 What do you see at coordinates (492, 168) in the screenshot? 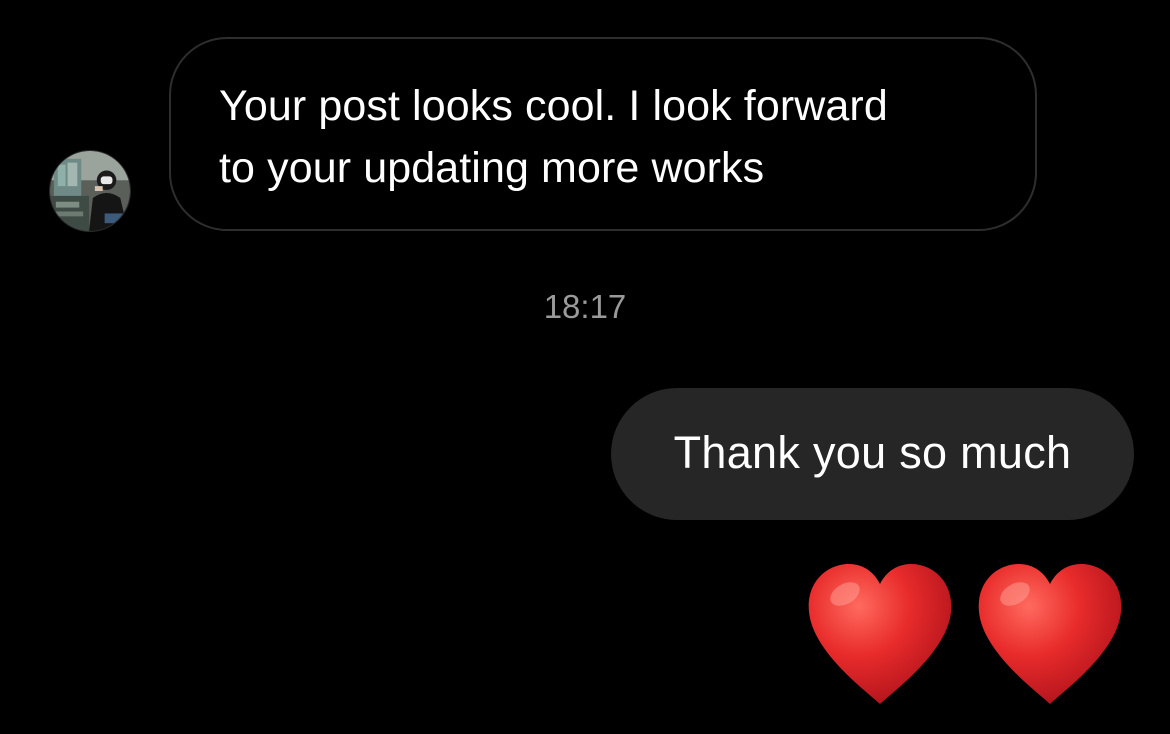
I see `received-message-line-2: to your updating more works` at bounding box center [492, 168].